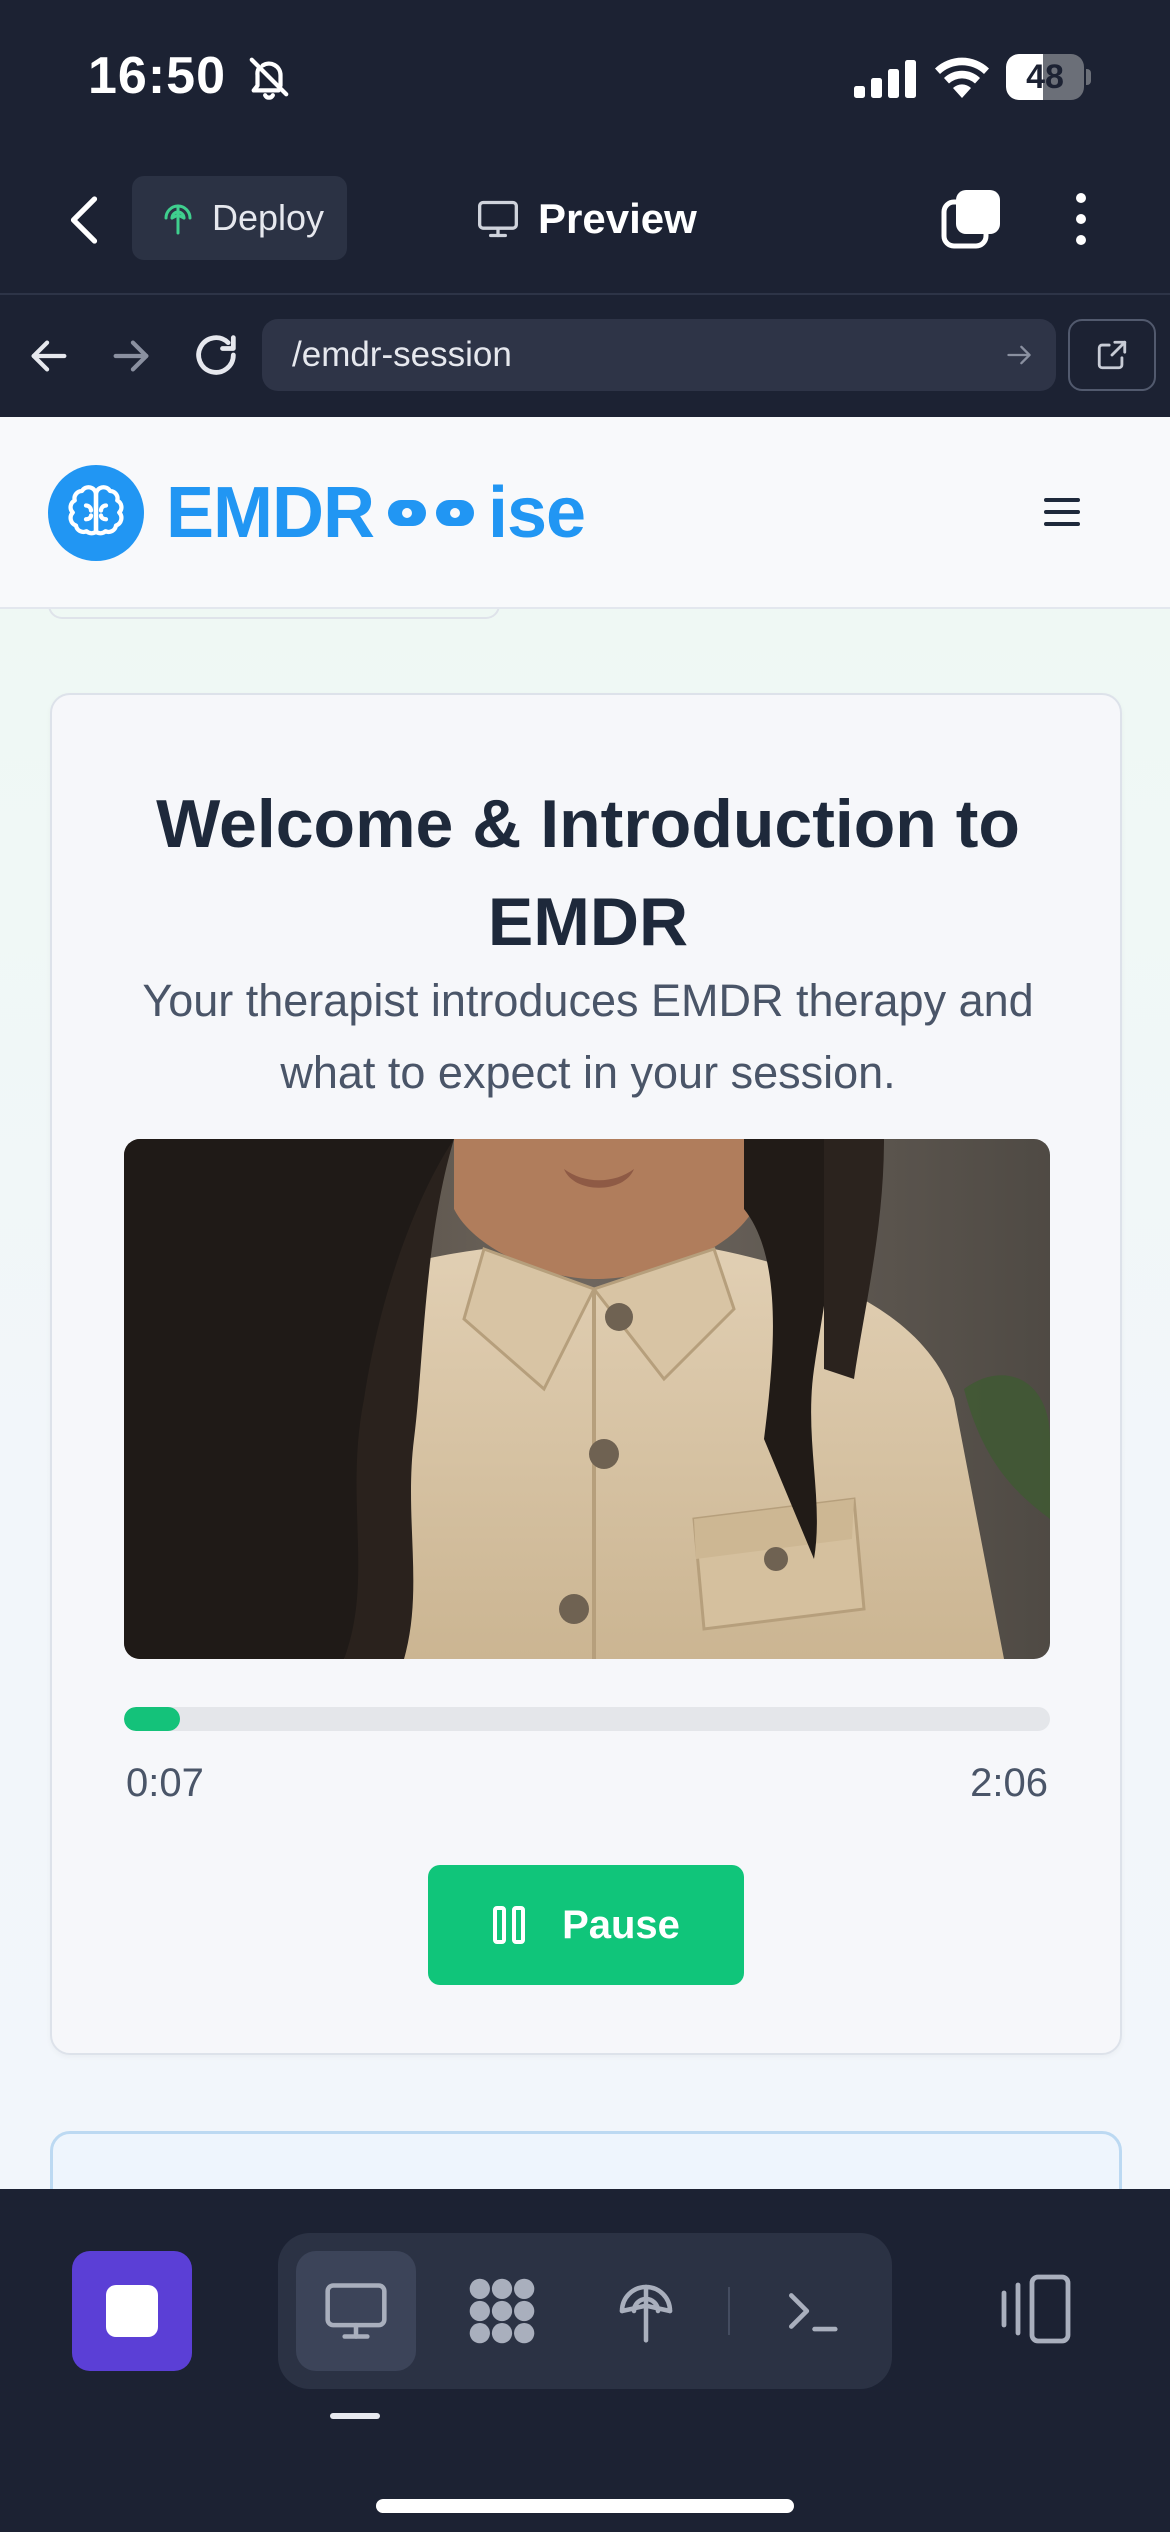 The height and width of the screenshot is (2532, 1170). Describe the element at coordinates (270, 513) in the screenshot. I see `brand-part1: EMDR` at that location.